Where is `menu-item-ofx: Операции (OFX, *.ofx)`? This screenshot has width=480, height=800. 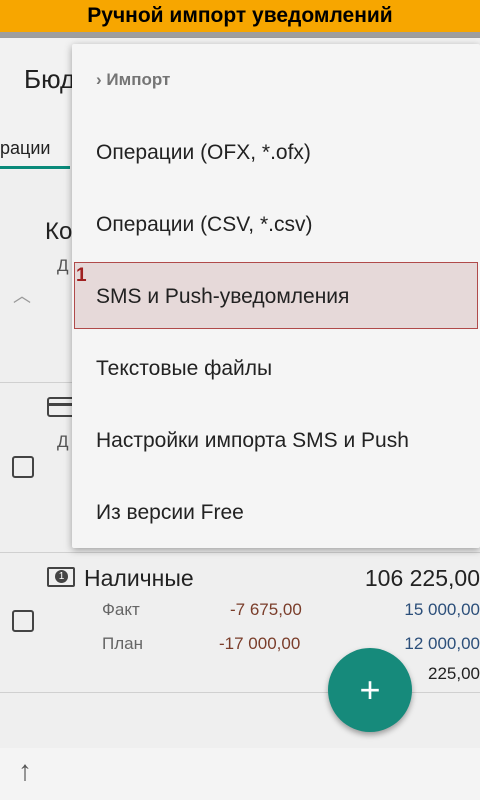 menu-item-ofx: Операции (OFX, *.ofx) is located at coordinates (203, 153).